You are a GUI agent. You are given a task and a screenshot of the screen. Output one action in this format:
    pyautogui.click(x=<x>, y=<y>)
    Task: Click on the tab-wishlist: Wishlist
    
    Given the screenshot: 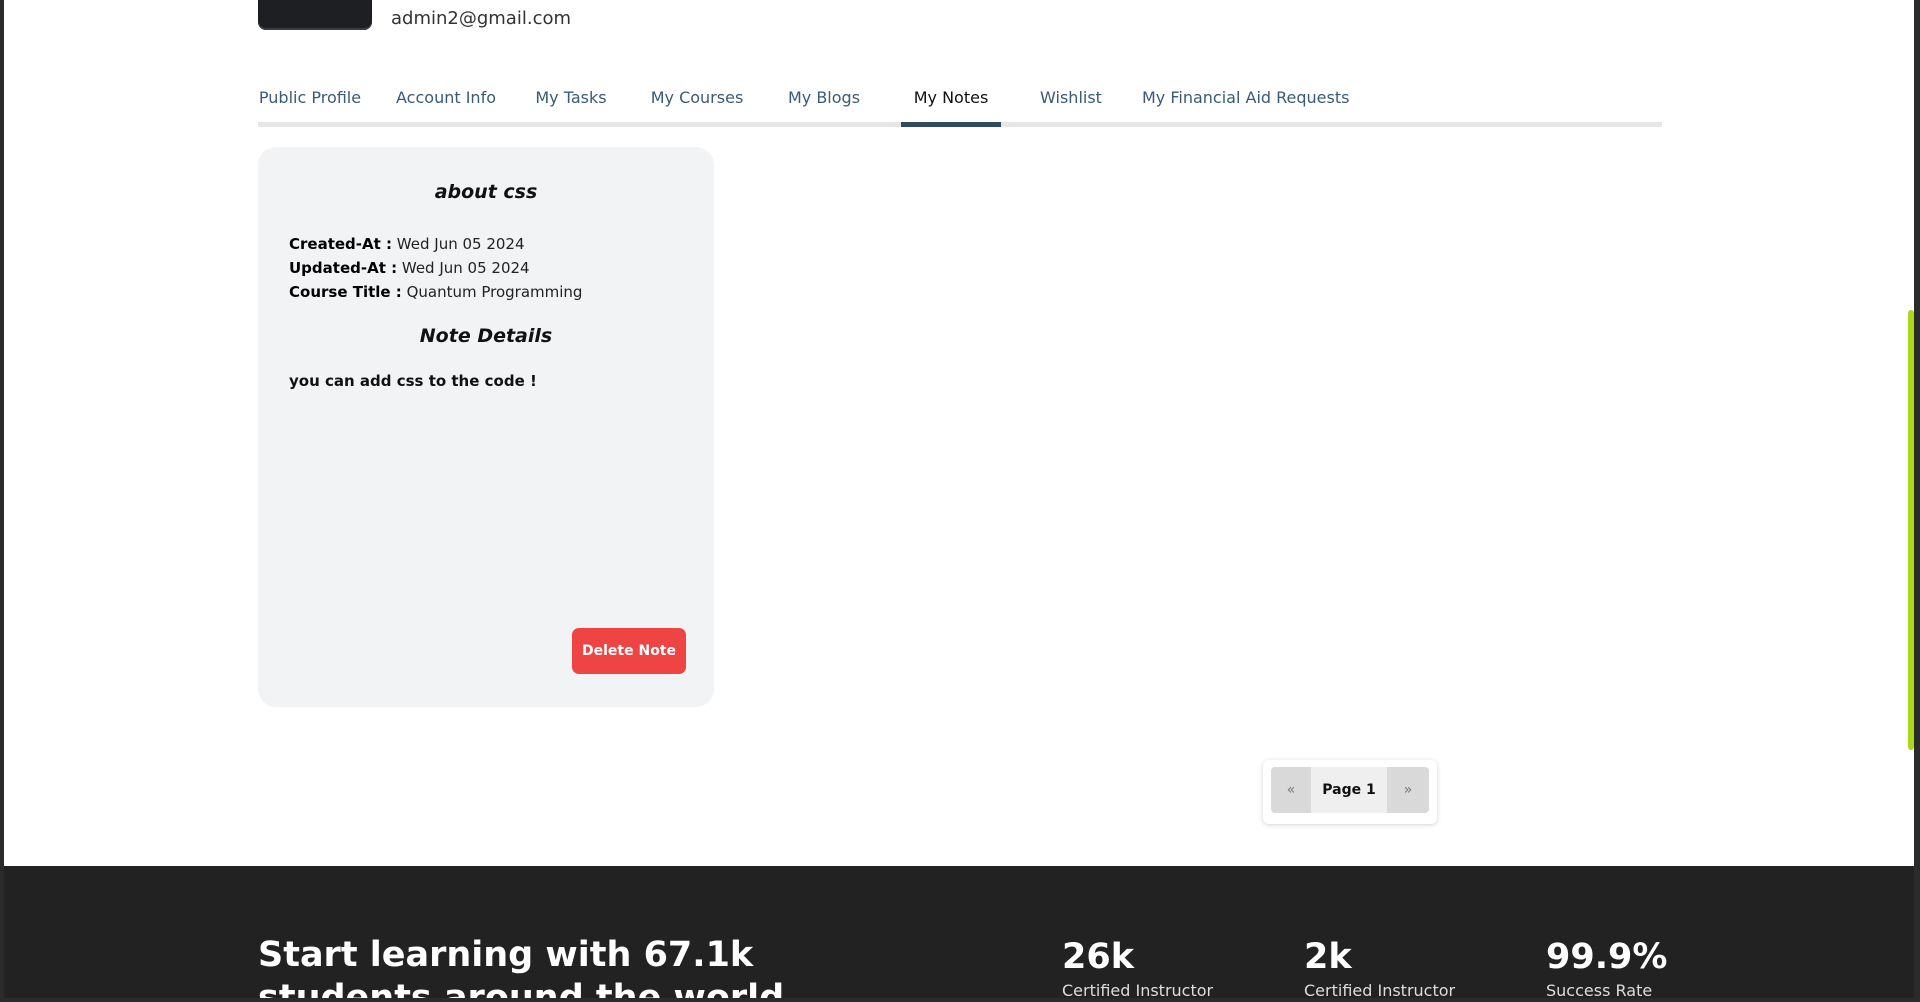 What is the action you would take?
    pyautogui.click(x=1071, y=104)
    